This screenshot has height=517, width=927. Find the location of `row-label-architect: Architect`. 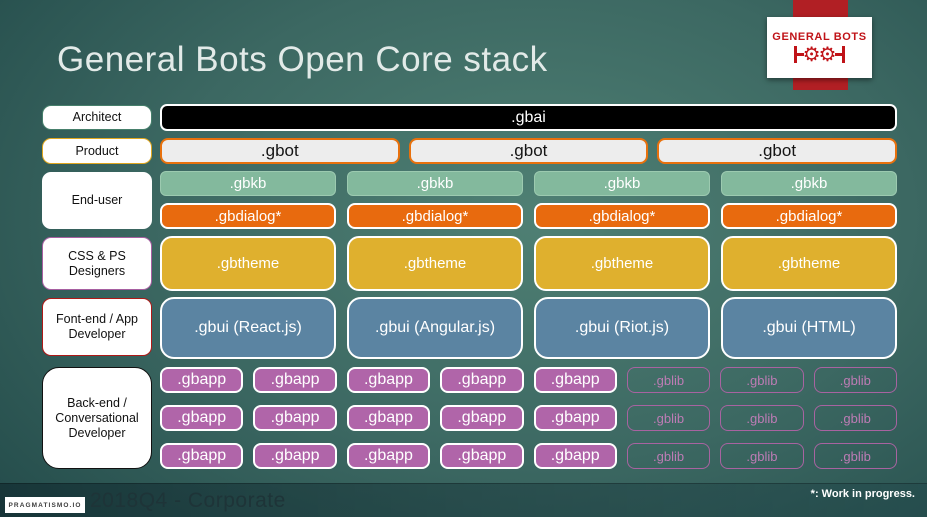

row-label-architect: Architect is located at coordinates (97, 117).